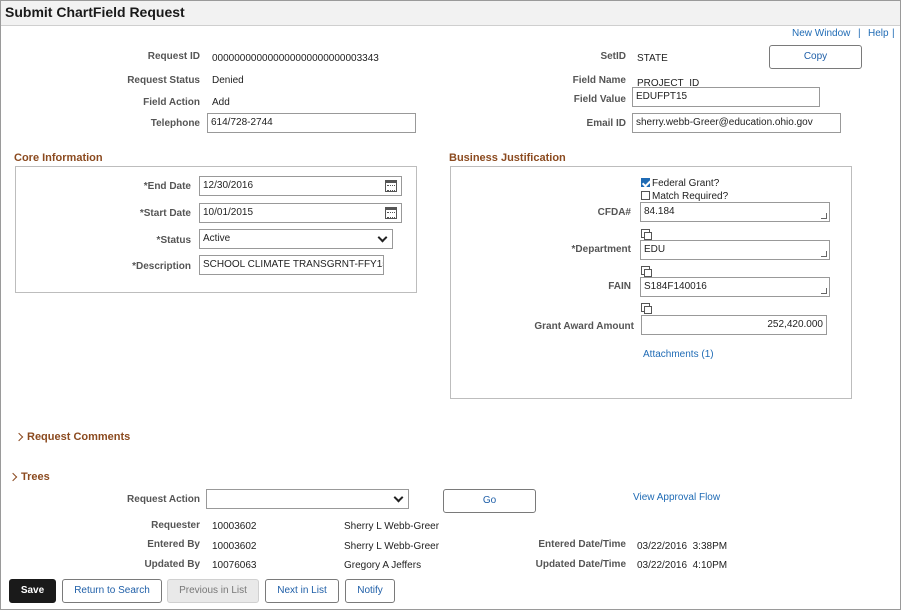 The height and width of the screenshot is (610, 901). What do you see at coordinates (228, 80) in the screenshot?
I see `request-status-value: Denied` at bounding box center [228, 80].